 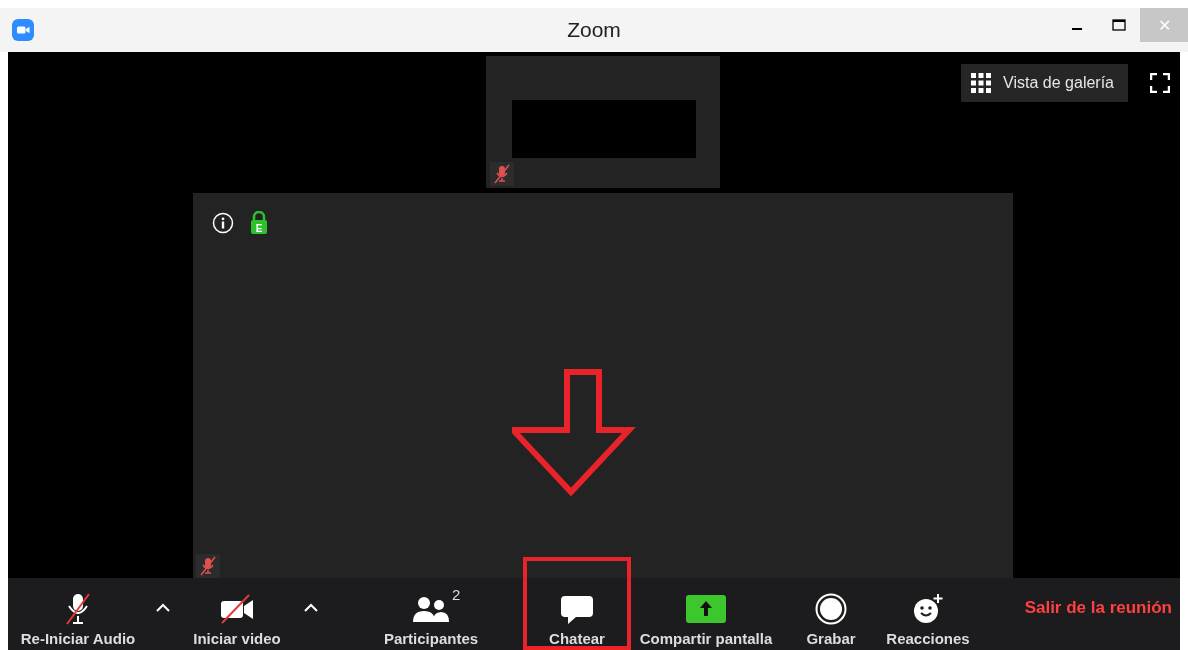 I want to click on leave-meeting-button: Salir de la reunión, so click(x=1098, y=614).